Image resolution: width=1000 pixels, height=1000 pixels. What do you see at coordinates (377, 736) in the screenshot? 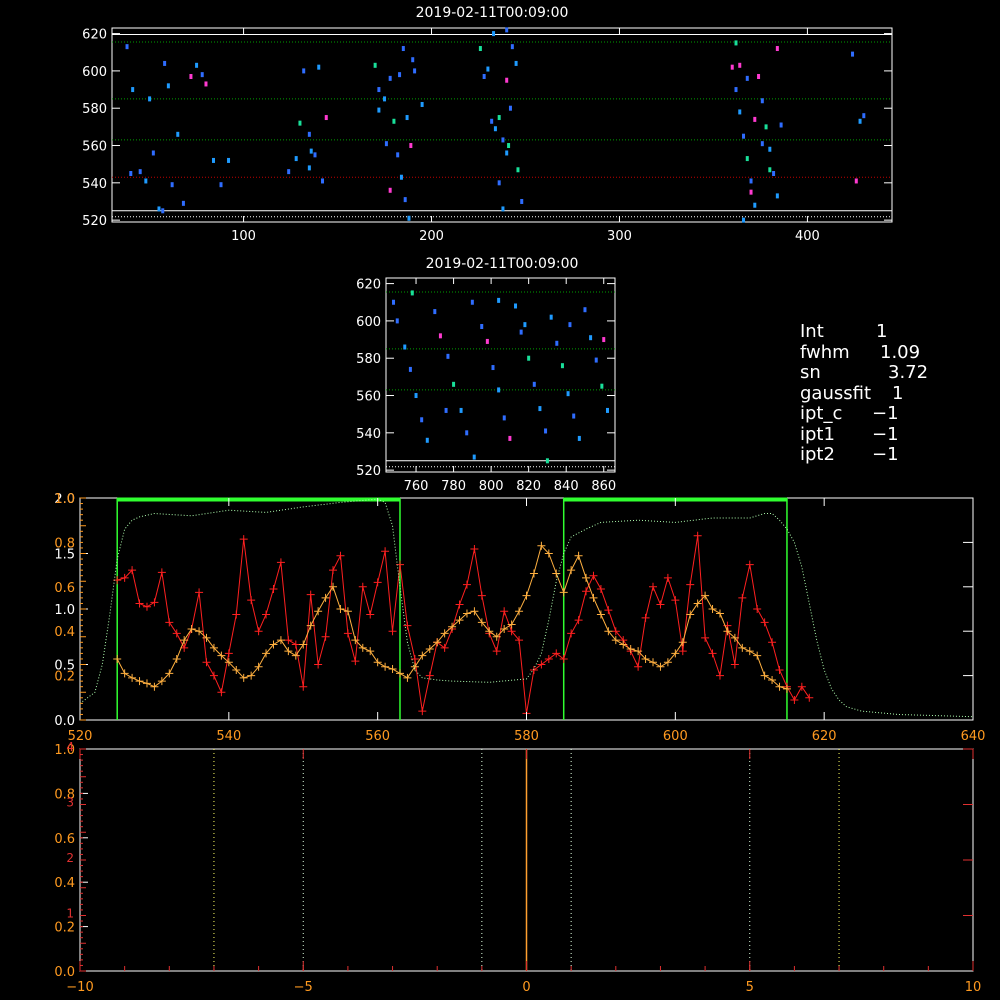
I see `x-tick-label: 560` at bounding box center [377, 736].